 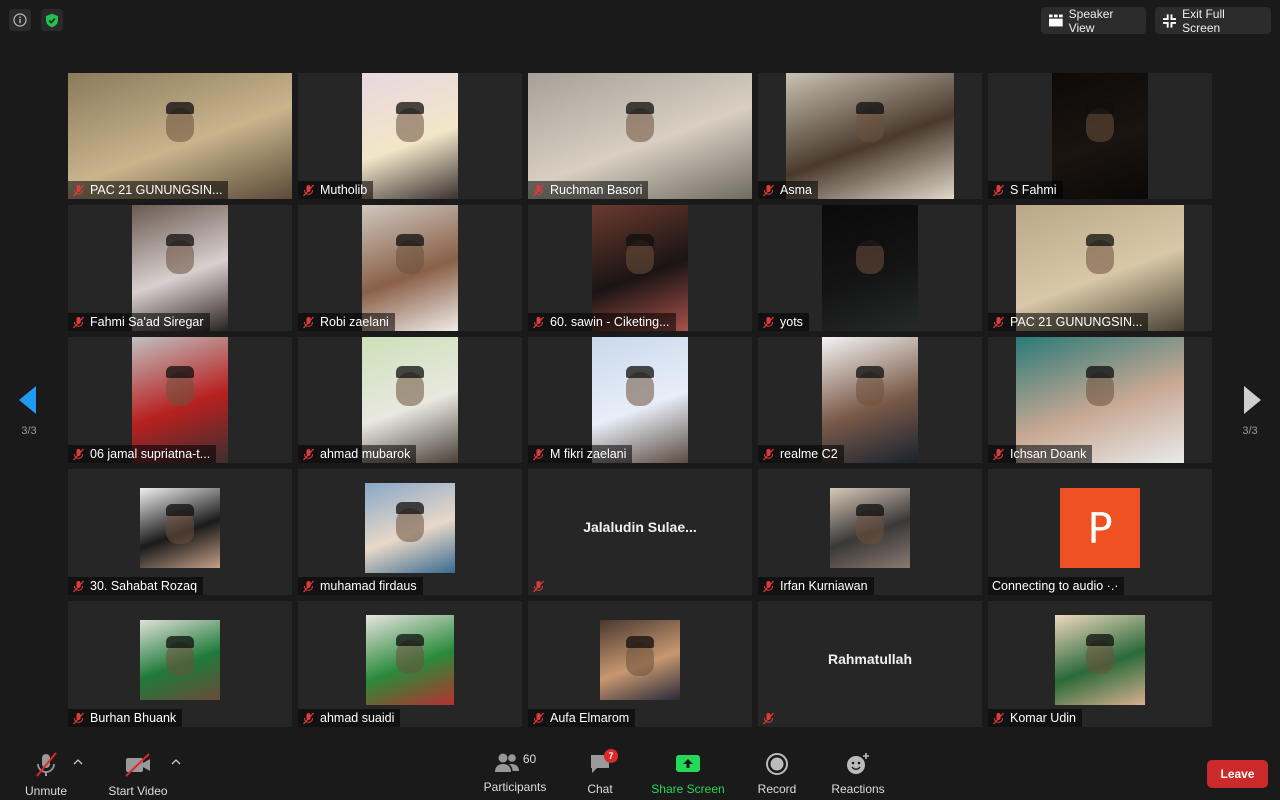 I want to click on exit-full-screen-icon, so click(x=1170, y=20).